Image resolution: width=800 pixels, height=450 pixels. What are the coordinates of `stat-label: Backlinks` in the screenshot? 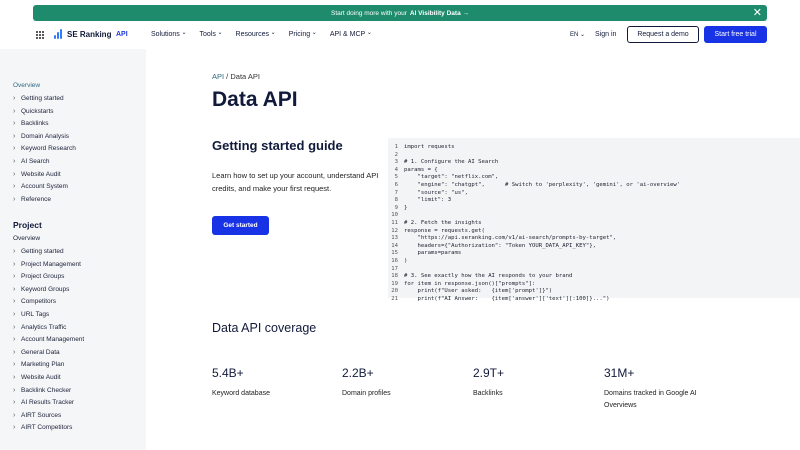 It's located at (488, 393).